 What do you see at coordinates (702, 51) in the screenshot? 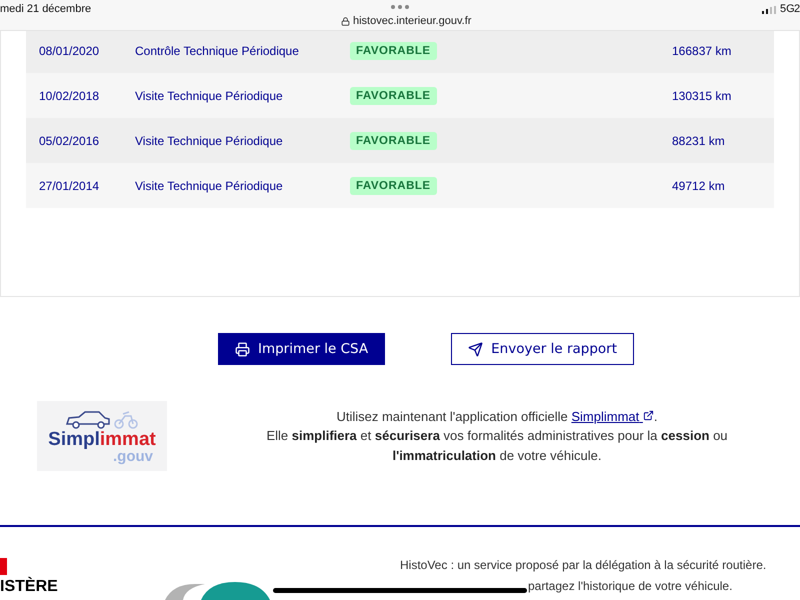
I see `mileage-cell-text: 166837 km` at bounding box center [702, 51].